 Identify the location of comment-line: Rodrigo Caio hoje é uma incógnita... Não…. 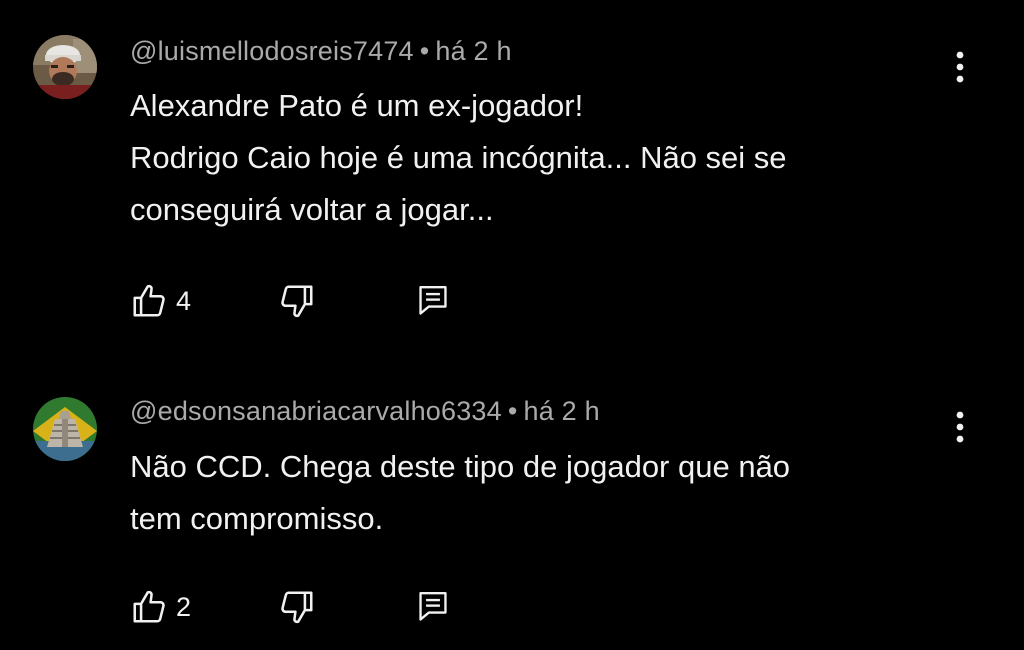
(458, 157).